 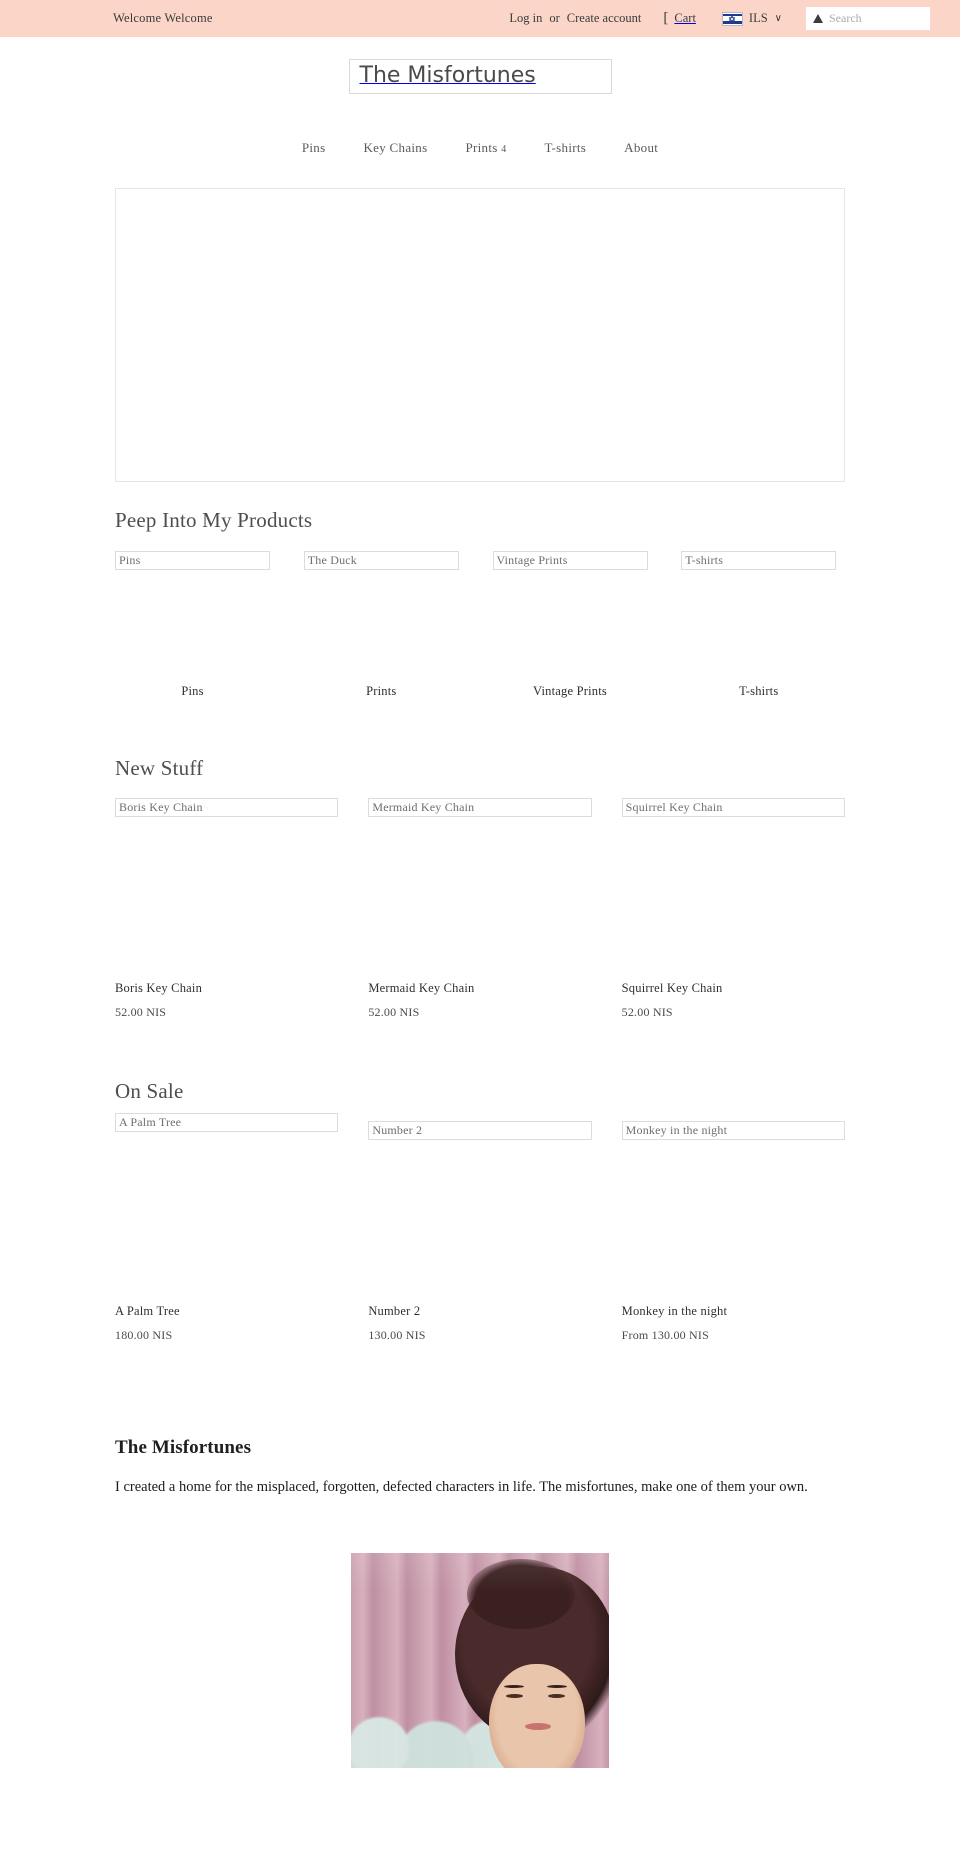 I want to click on collection-label: T-shirts, so click(x=759, y=691).